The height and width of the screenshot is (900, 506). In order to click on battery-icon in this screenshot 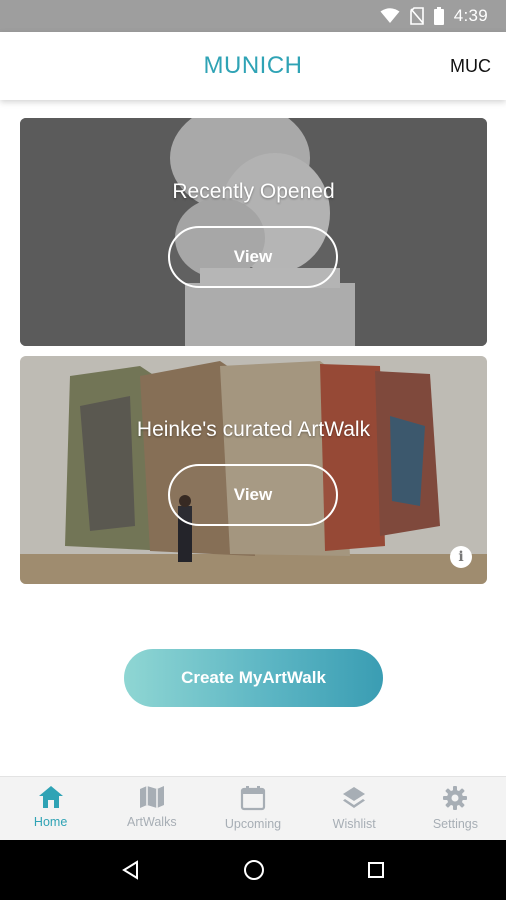, I will do `click(438, 16)`.